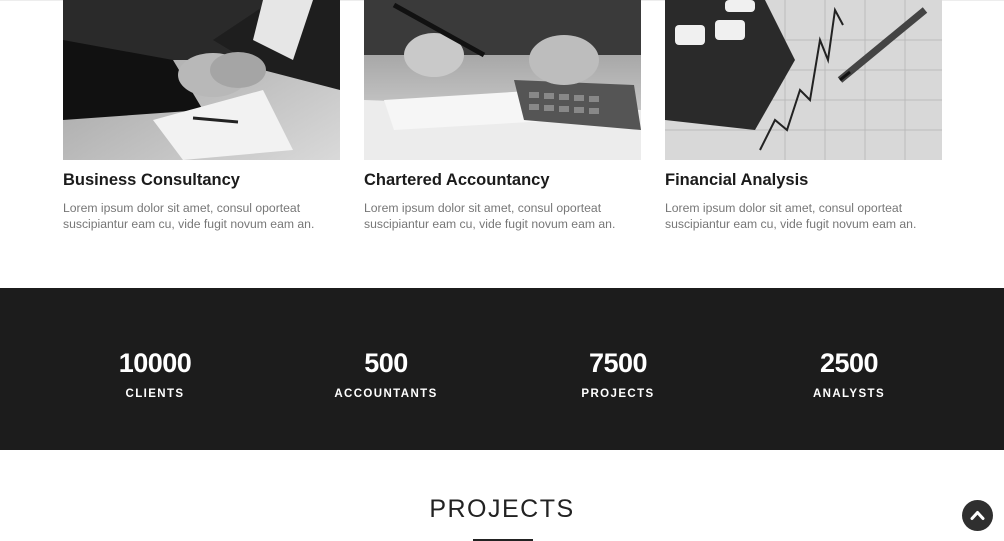 The height and width of the screenshot is (541, 1004). I want to click on stat-value: 500, so click(386, 363).